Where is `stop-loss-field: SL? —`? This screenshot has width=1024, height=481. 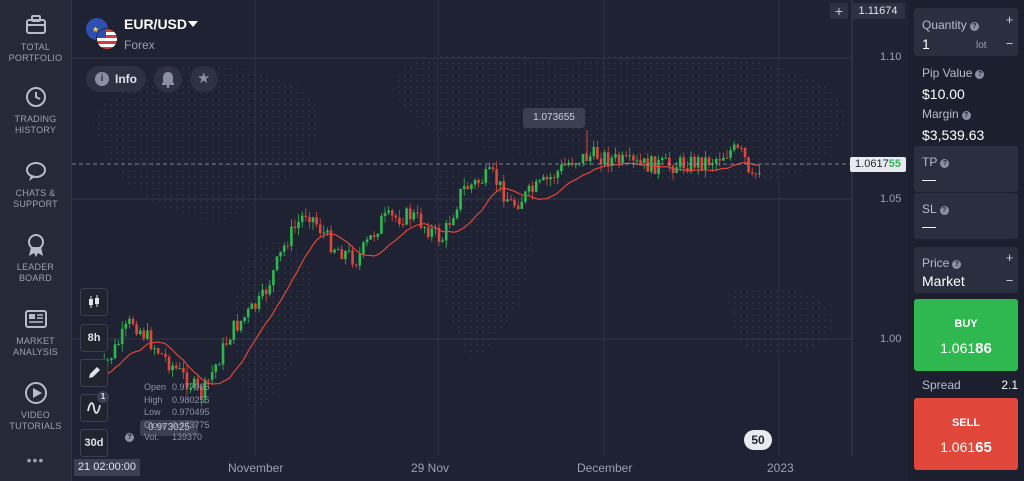
stop-loss-field: SL? — is located at coordinates (966, 216).